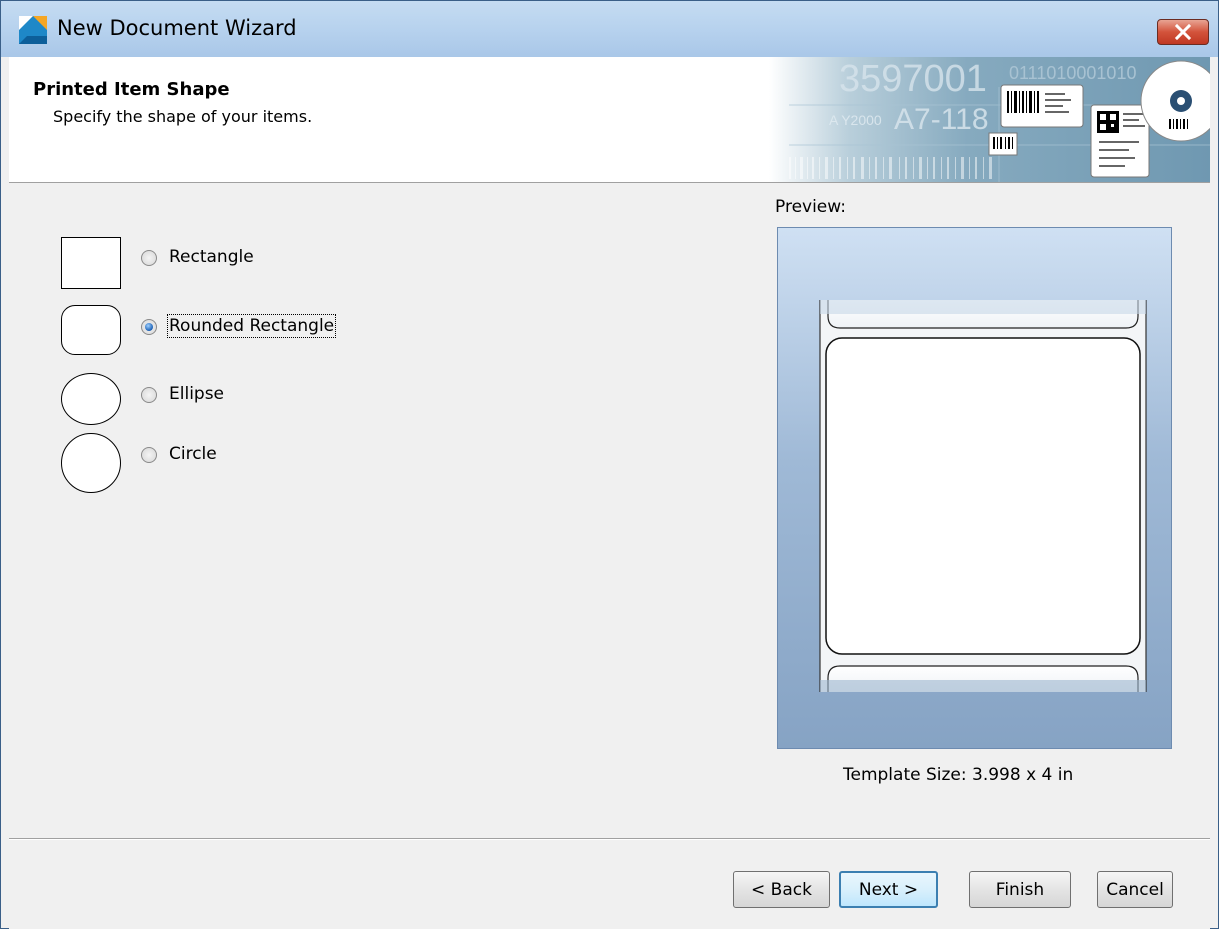 Image resolution: width=1219 pixels, height=929 pixels. What do you see at coordinates (149, 395) in the screenshot?
I see `ellipse-radio` at bounding box center [149, 395].